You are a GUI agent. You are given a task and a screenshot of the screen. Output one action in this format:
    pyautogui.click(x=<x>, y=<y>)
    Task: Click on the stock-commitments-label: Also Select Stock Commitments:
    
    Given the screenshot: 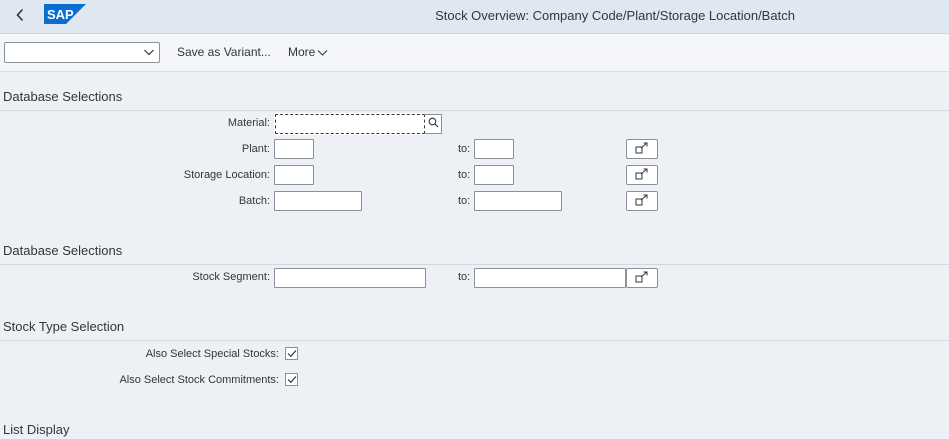 What is the action you would take?
    pyautogui.click(x=199, y=380)
    